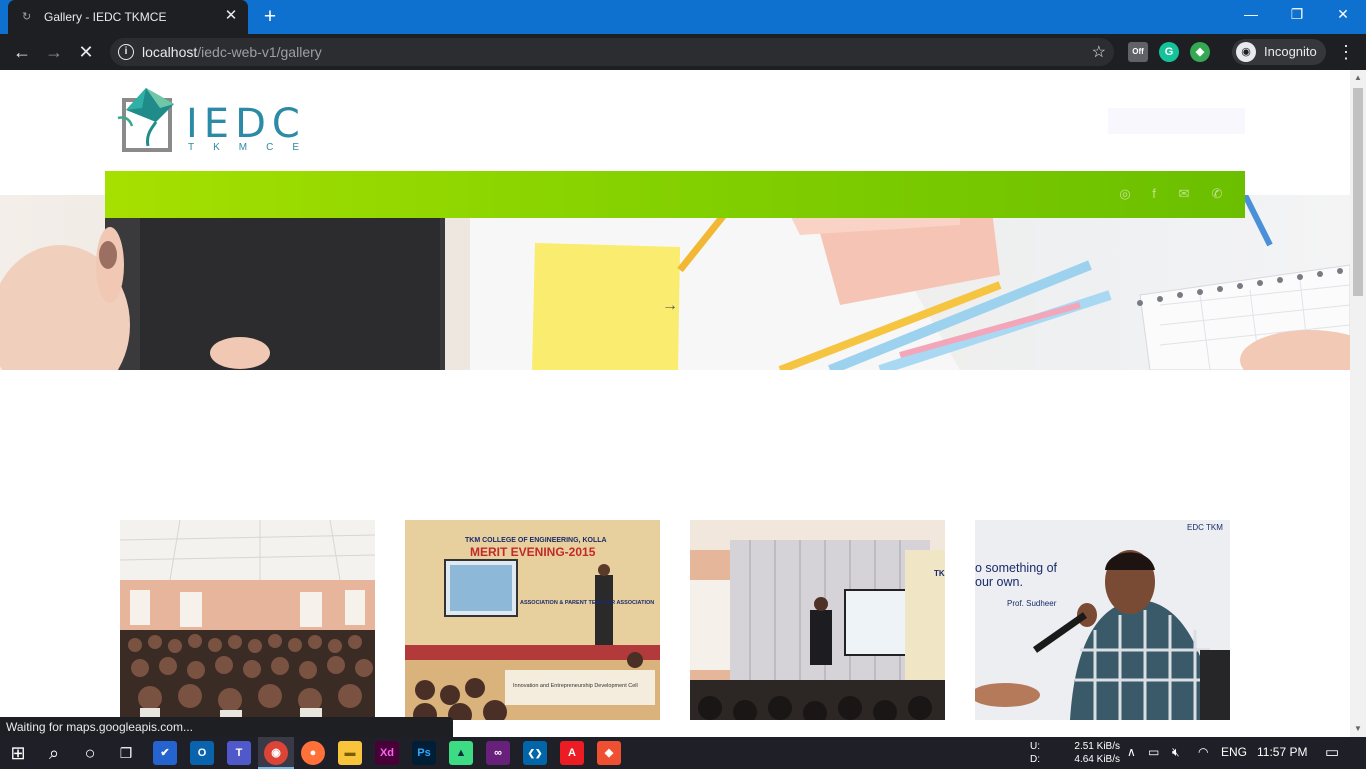 The width and height of the screenshot is (1366, 769). What do you see at coordinates (1251, 15) in the screenshot?
I see `minimize-button: —` at bounding box center [1251, 15].